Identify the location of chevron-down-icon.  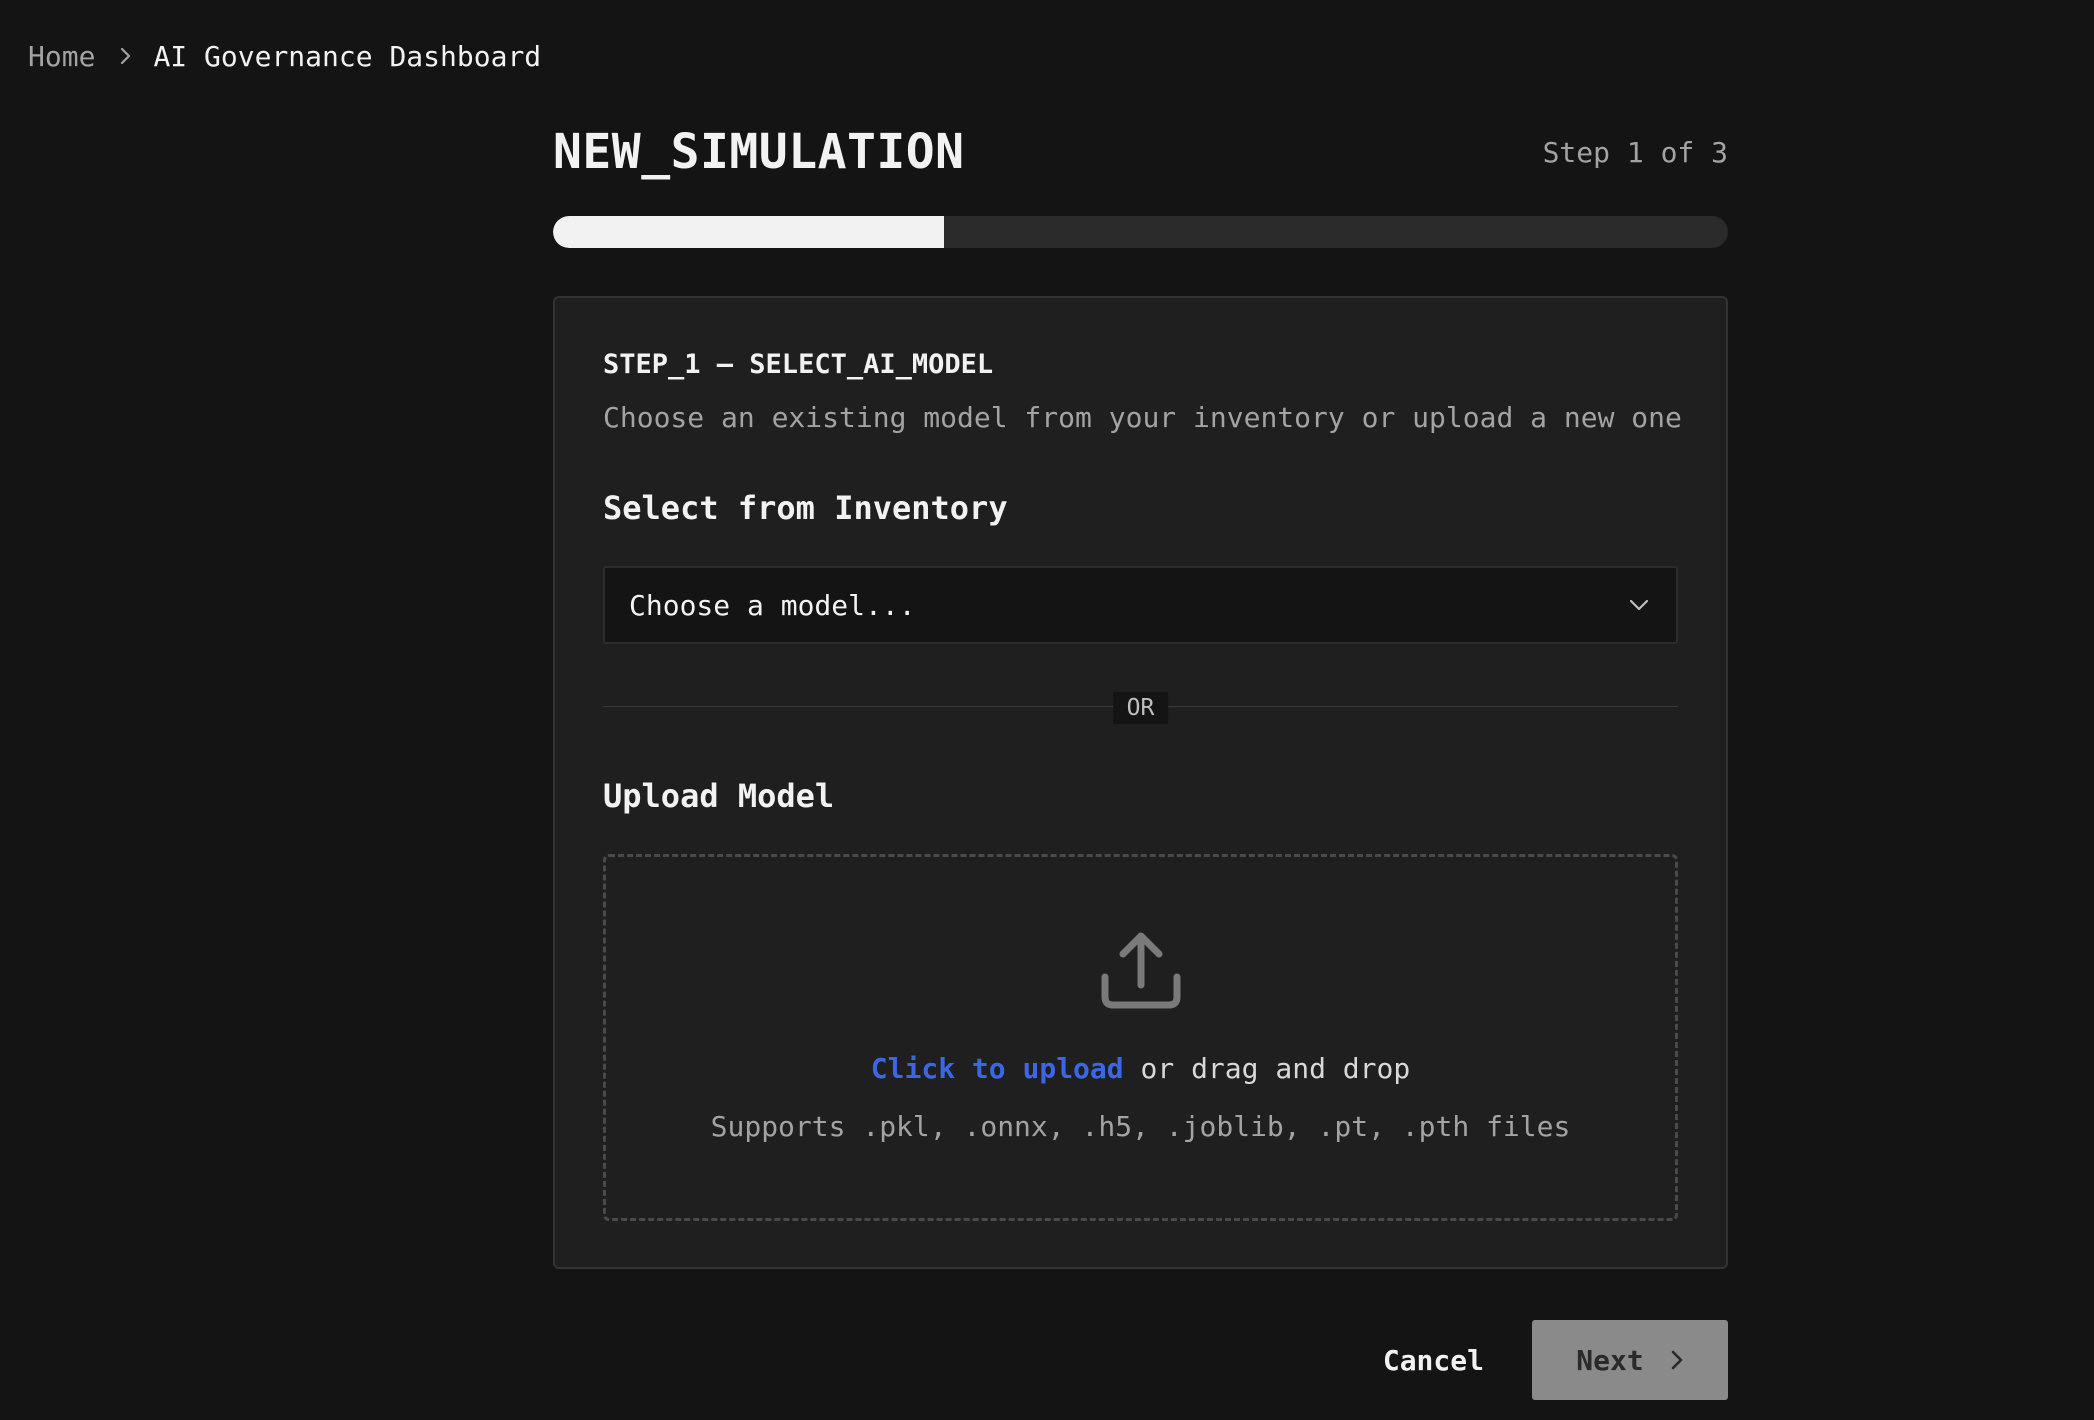
(1639, 605).